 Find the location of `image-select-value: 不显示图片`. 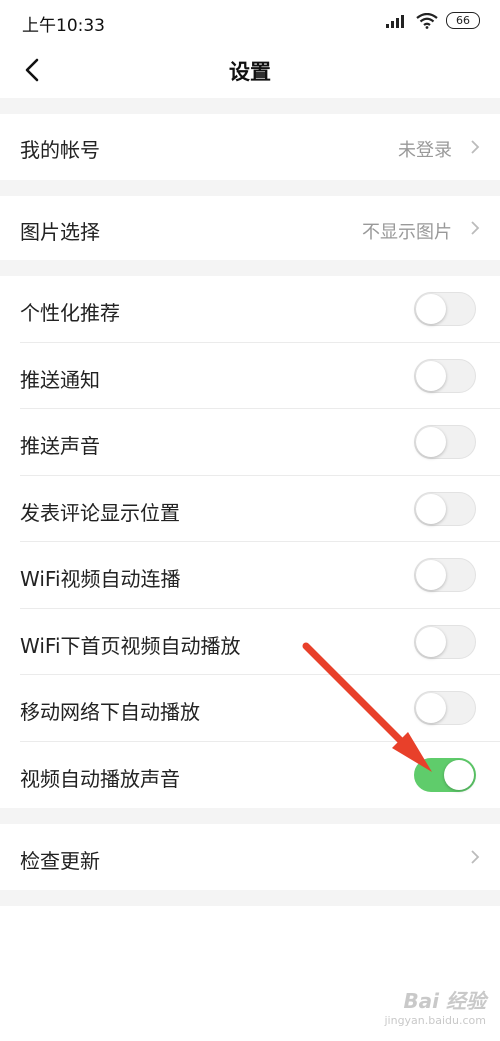

image-select-value: 不显示图片 is located at coordinates (407, 232).